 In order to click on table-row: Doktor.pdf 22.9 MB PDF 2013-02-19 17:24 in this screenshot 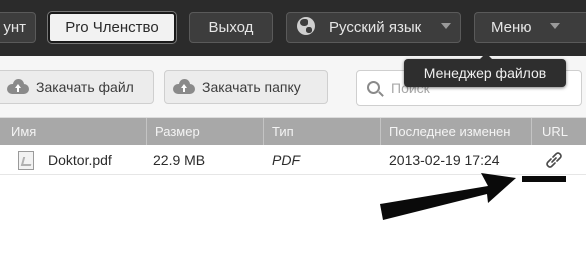, I will do `click(293, 160)`.